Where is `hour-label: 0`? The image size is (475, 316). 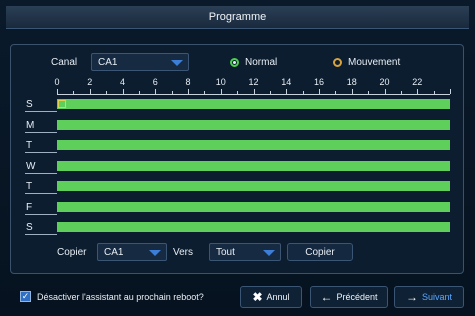 hour-label: 0 is located at coordinates (57, 82).